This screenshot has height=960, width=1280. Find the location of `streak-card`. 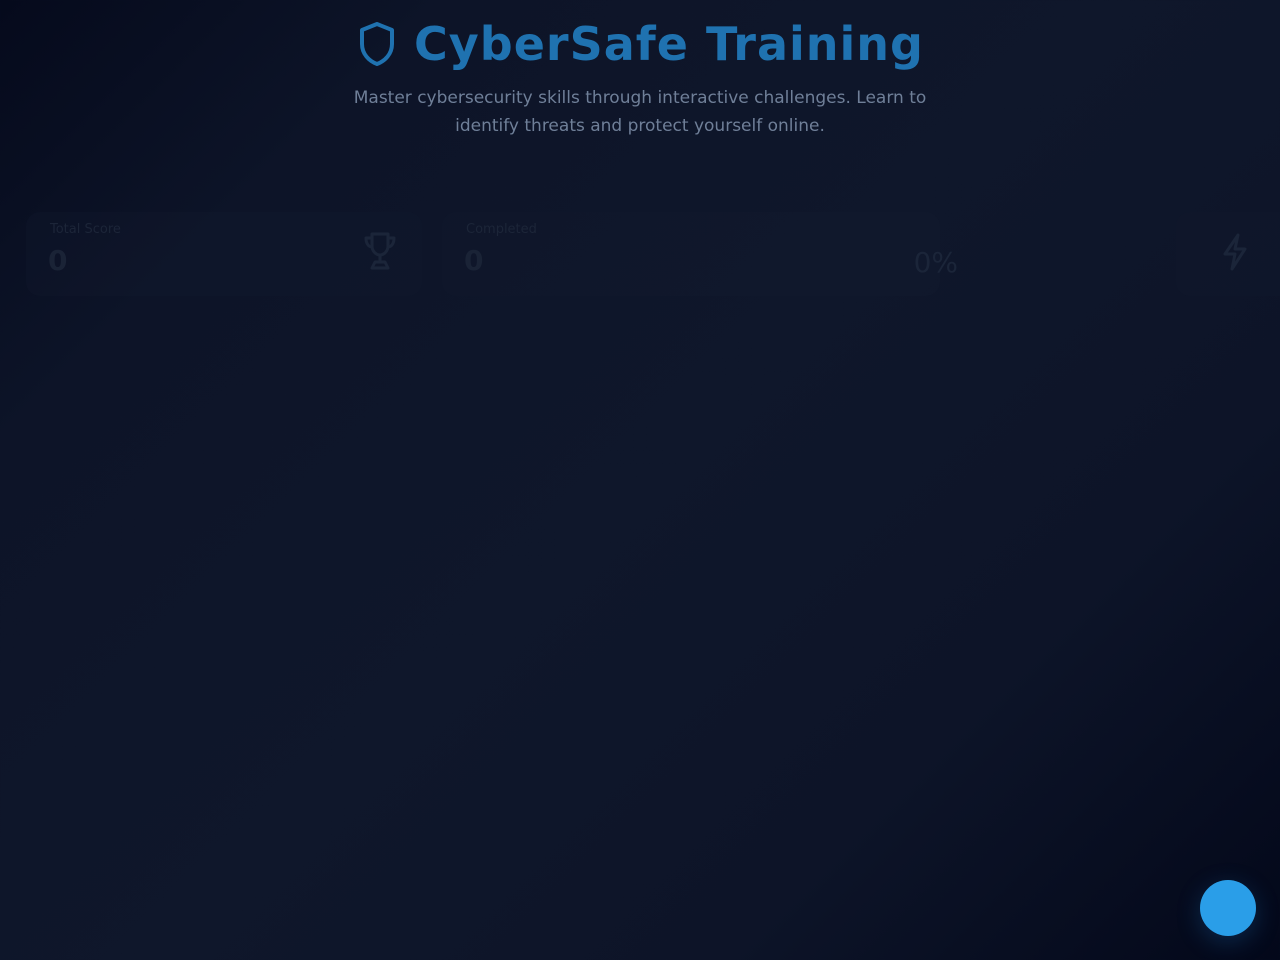

streak-card is located at coordinates (1228, 254).